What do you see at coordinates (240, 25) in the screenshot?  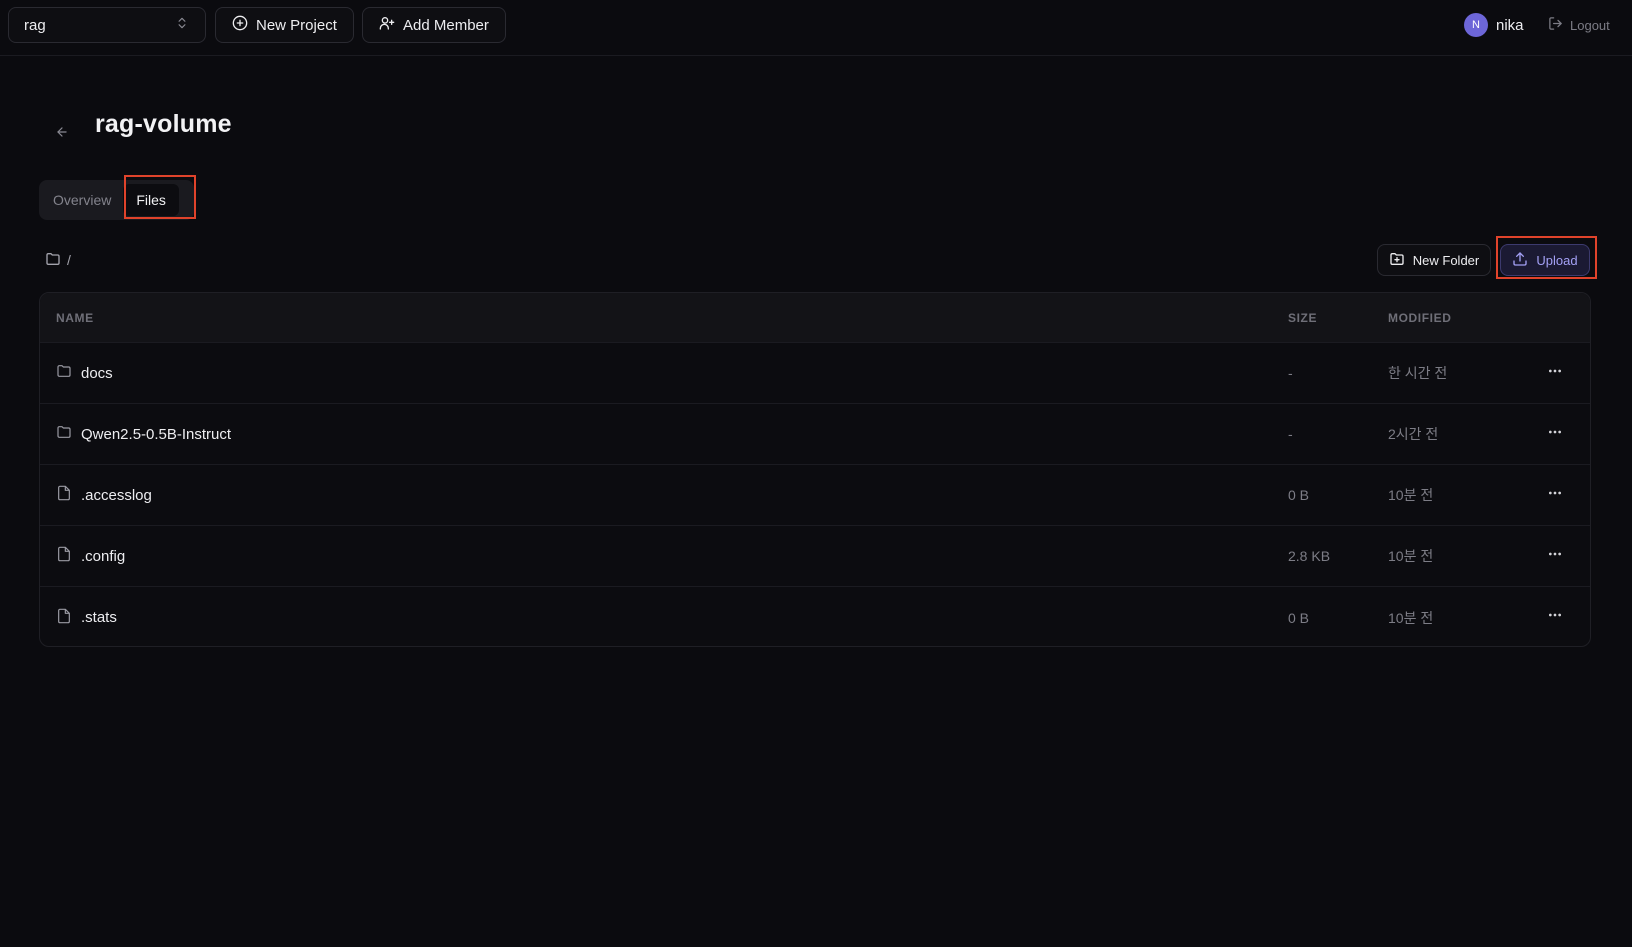 I see `plus-circle-icon` at bounding box center [240, 25].